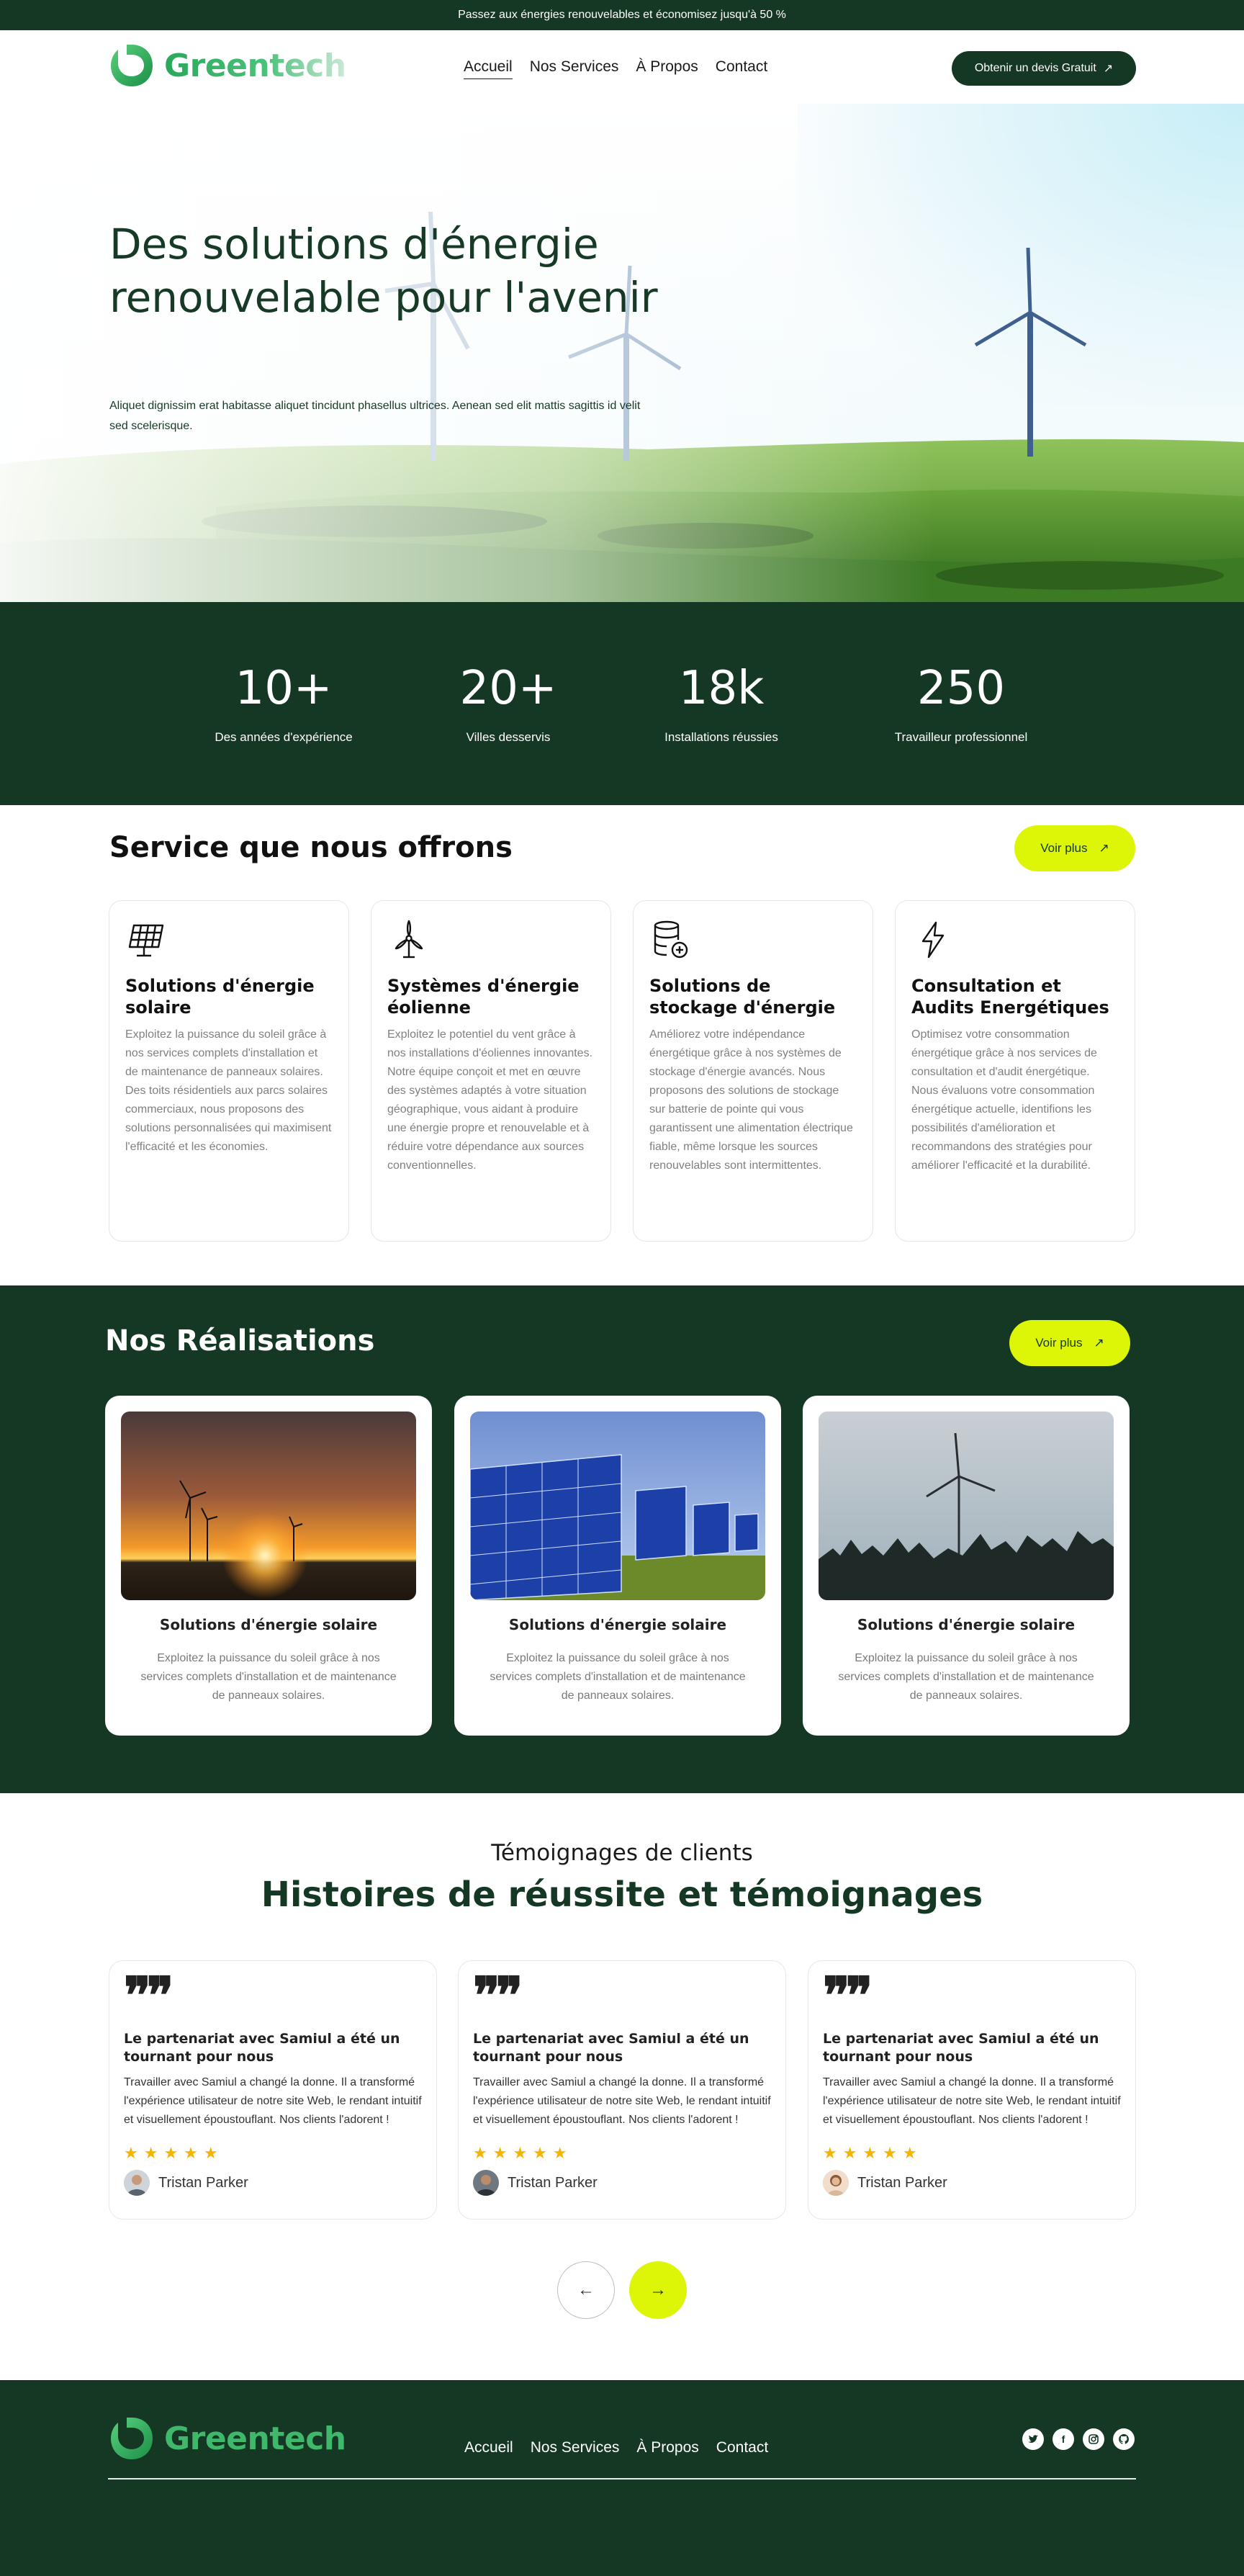  I want to click on stat-value: 20+, so click(508, 688).